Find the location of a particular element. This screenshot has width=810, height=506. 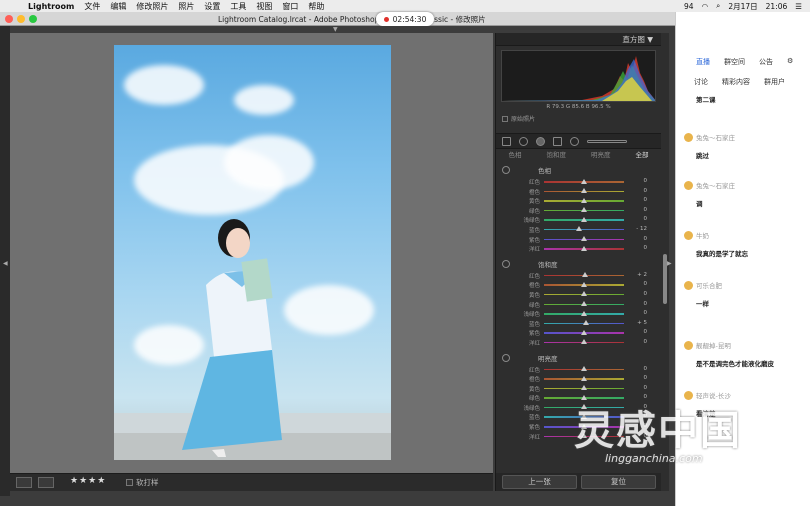

menu-view: 视图 is located at coordinates (264, 6).